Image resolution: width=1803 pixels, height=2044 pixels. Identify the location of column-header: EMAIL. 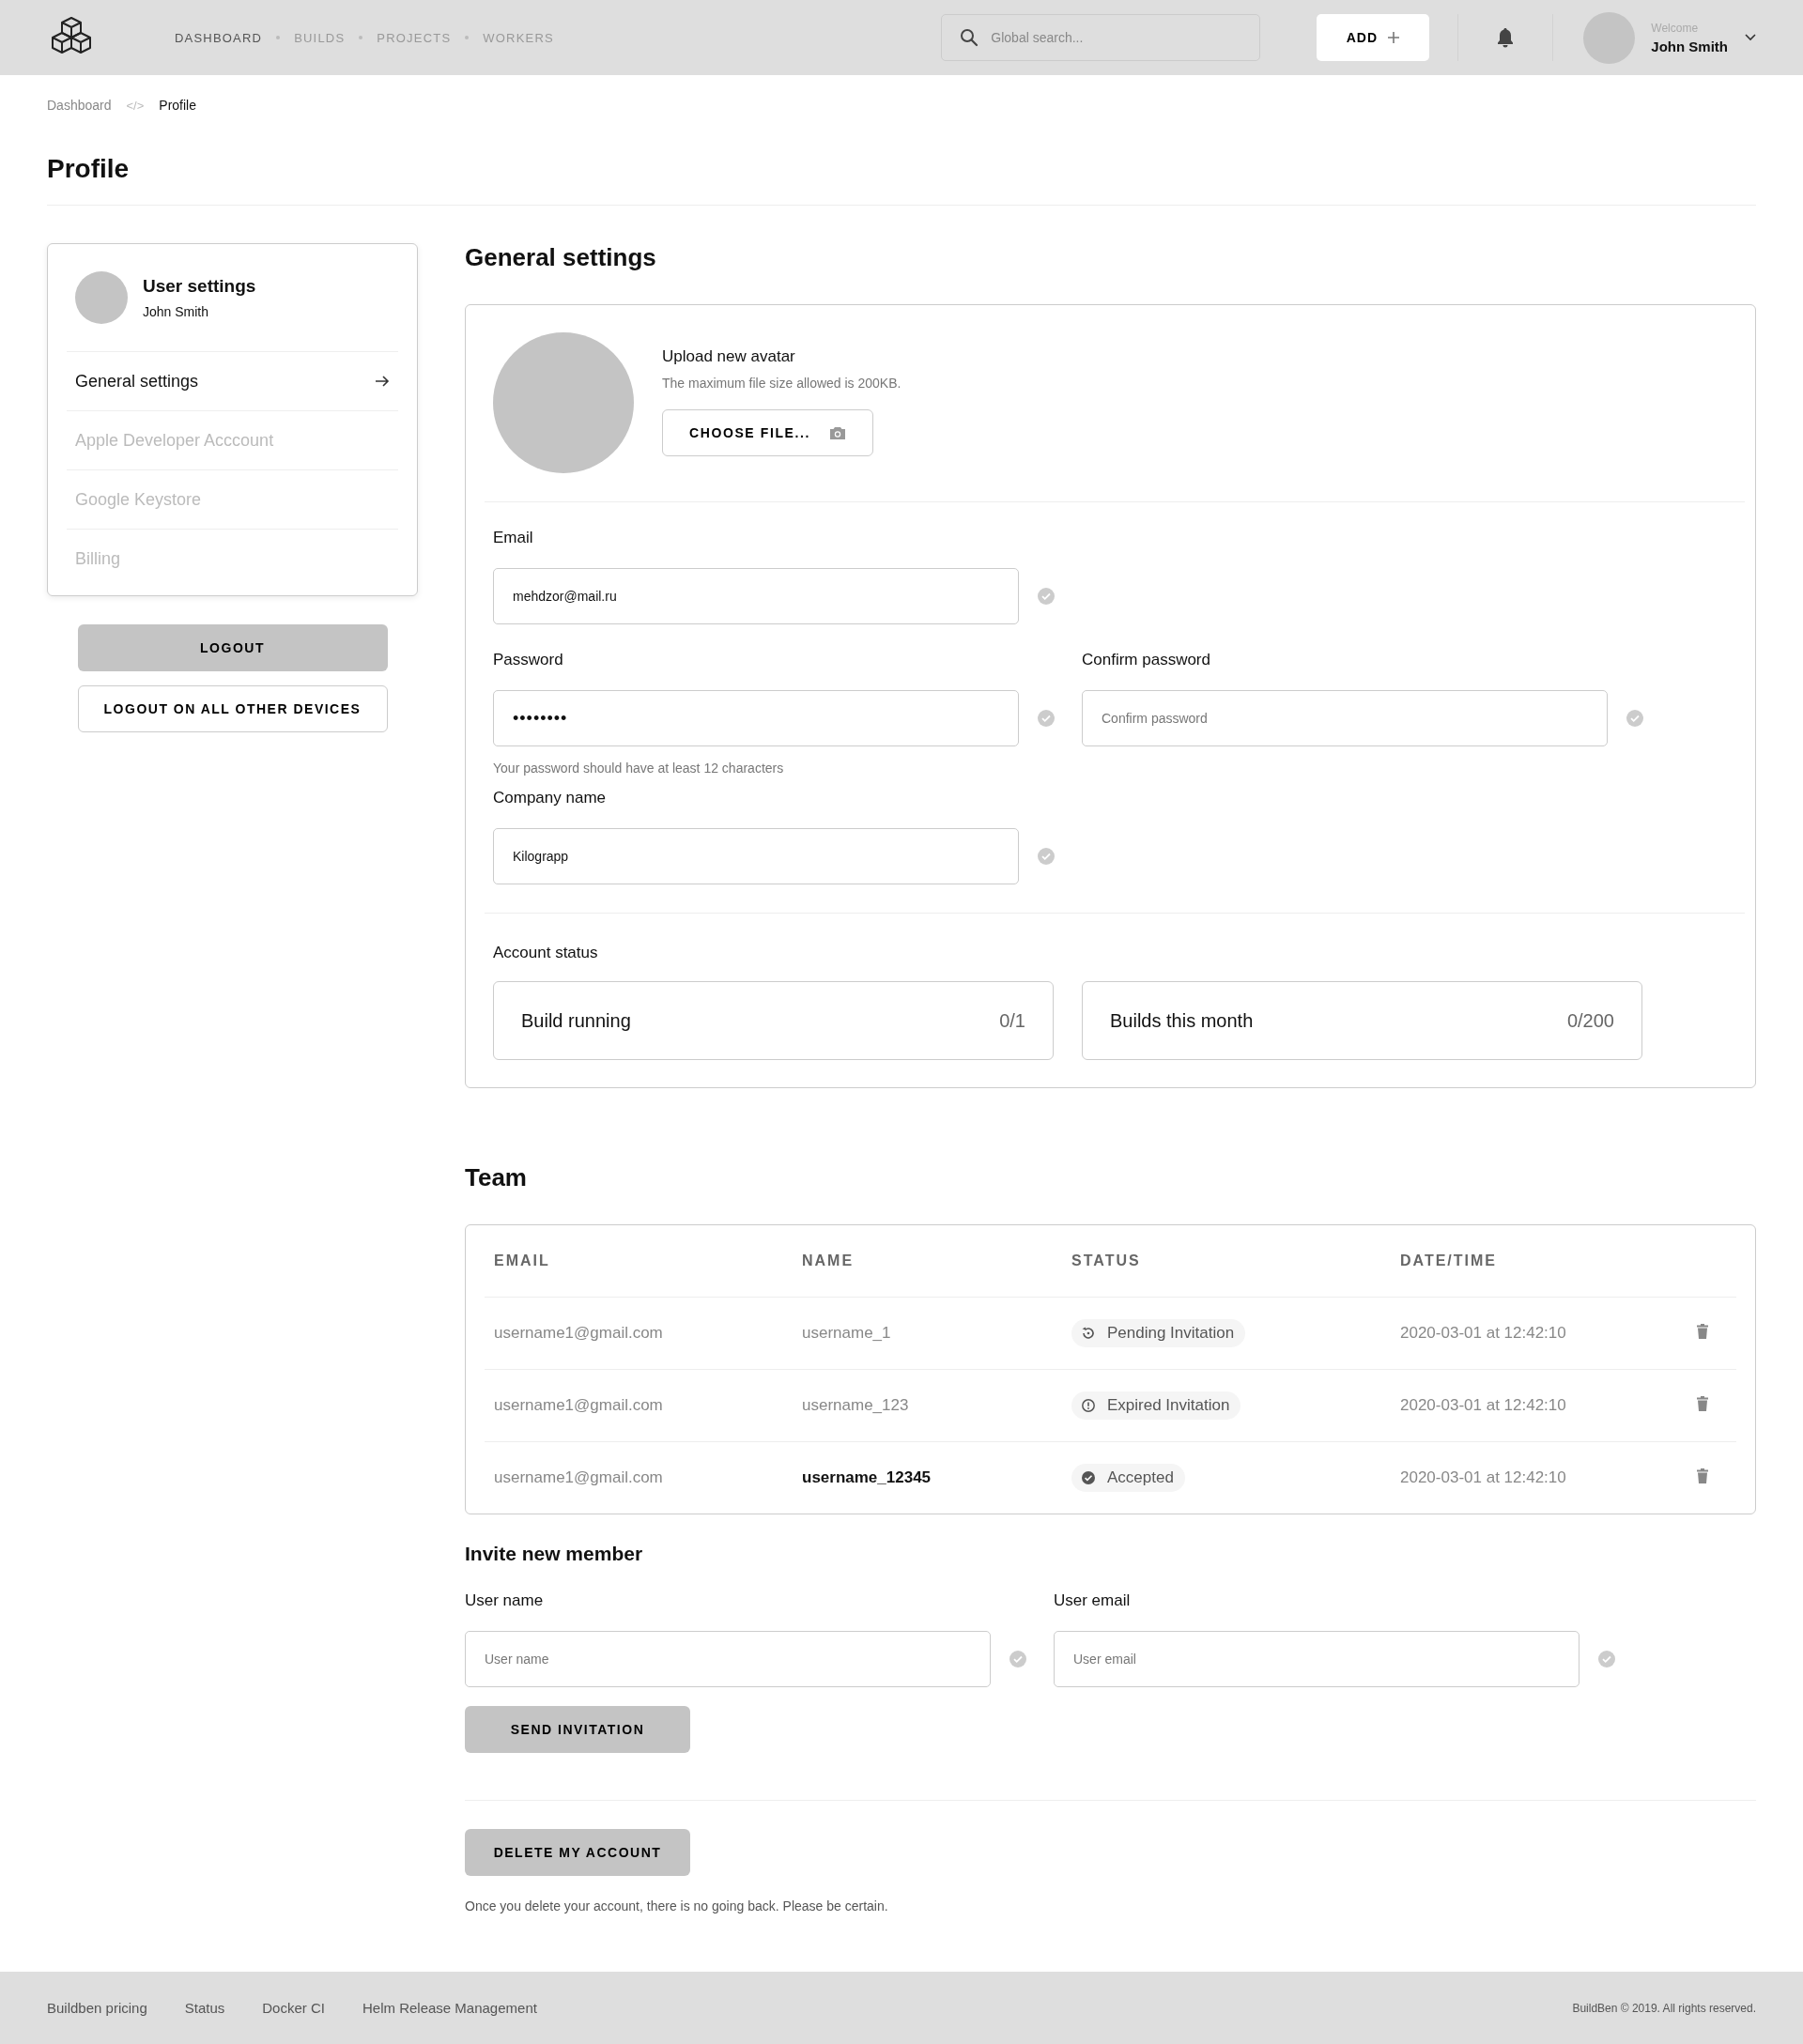
(522, 1261).